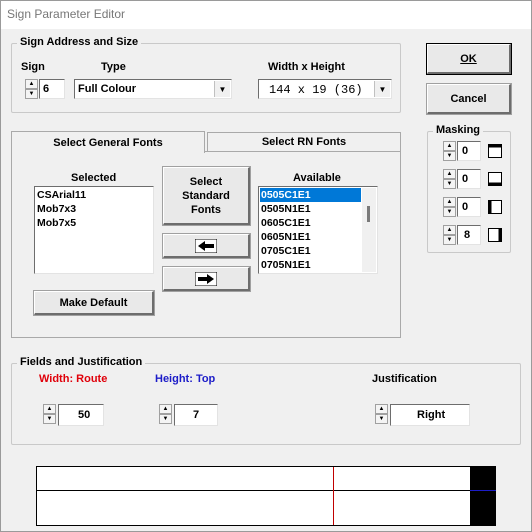 The image size is (532, 532). I want to click on title-bar: Sign Parameter Editor, so click(266, 15).